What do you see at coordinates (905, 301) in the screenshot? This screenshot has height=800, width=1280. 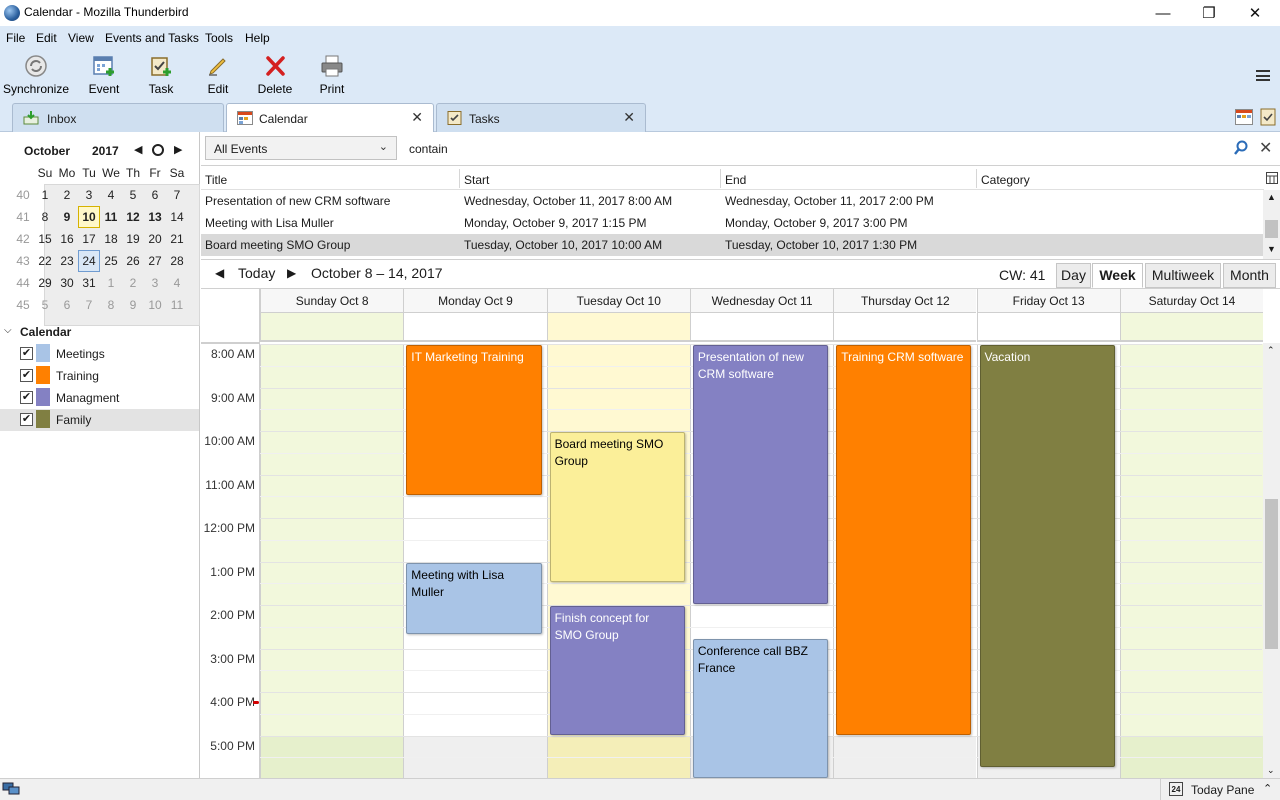 I see `day-header: Thursday Oct 12` at bounding box center [905, 301].